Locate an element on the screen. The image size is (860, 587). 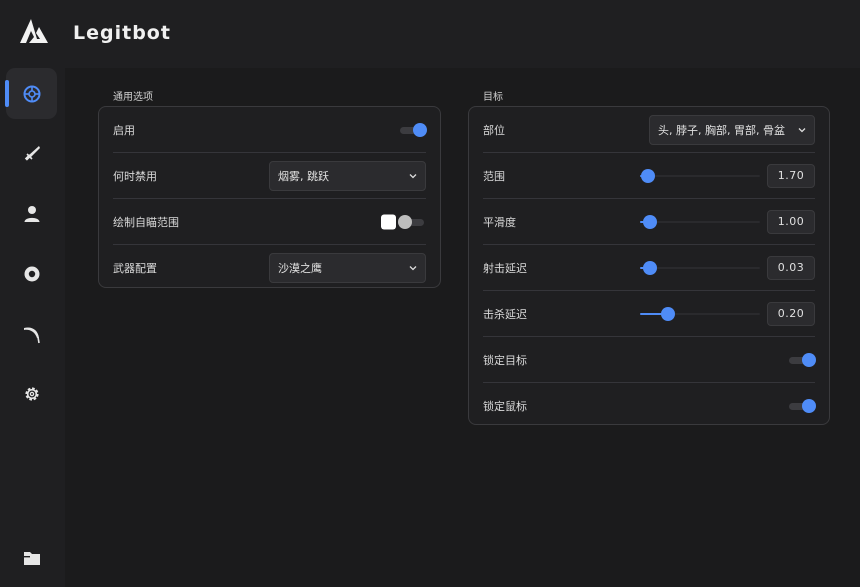
hitbox-select: 头, 脖子, 胸部, 胃部, 骨盆 is located at coordinates (732, 129).